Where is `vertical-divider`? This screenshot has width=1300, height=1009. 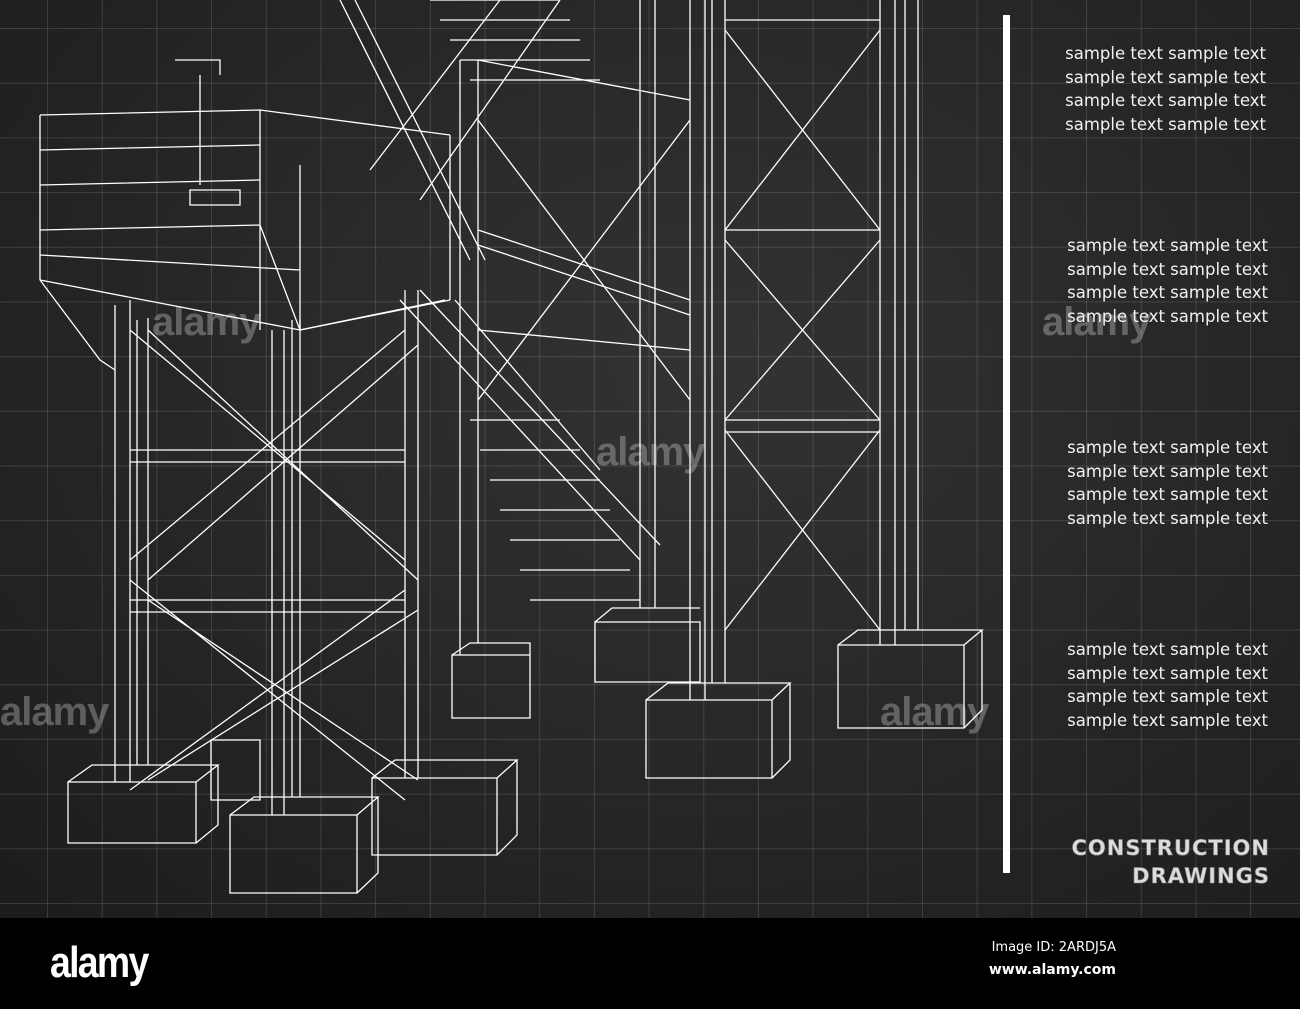
vertical-divider is located at coordinates (1006, 444).